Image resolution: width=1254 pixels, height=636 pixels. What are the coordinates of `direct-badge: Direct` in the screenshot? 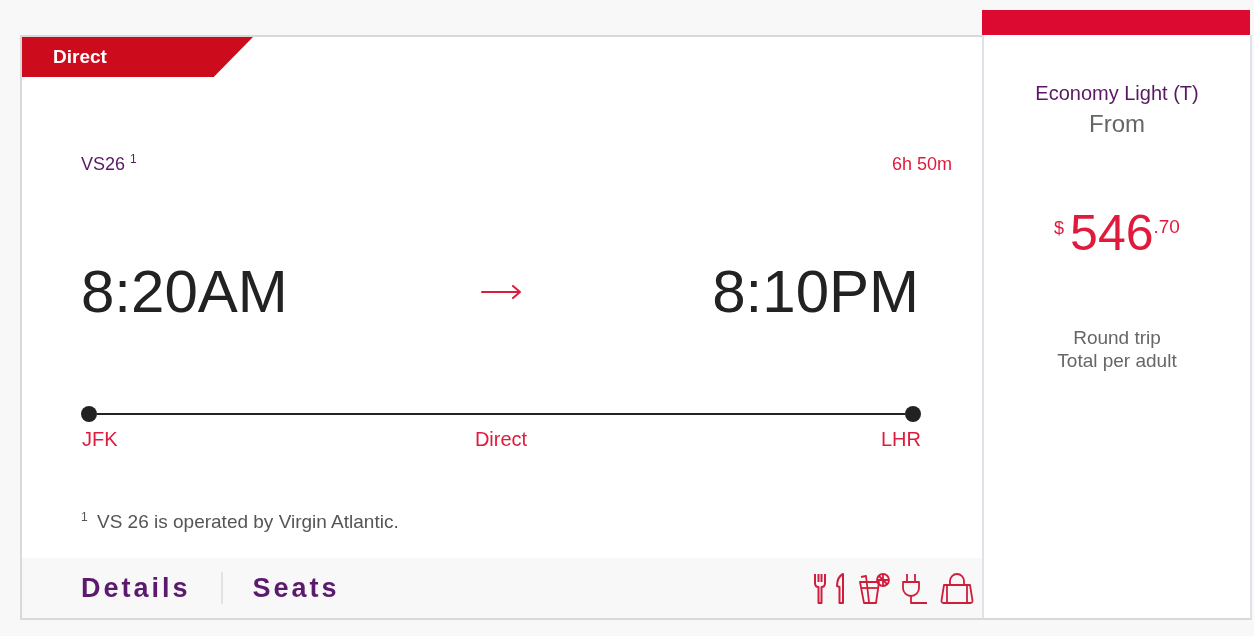 It's located at (137, 57).